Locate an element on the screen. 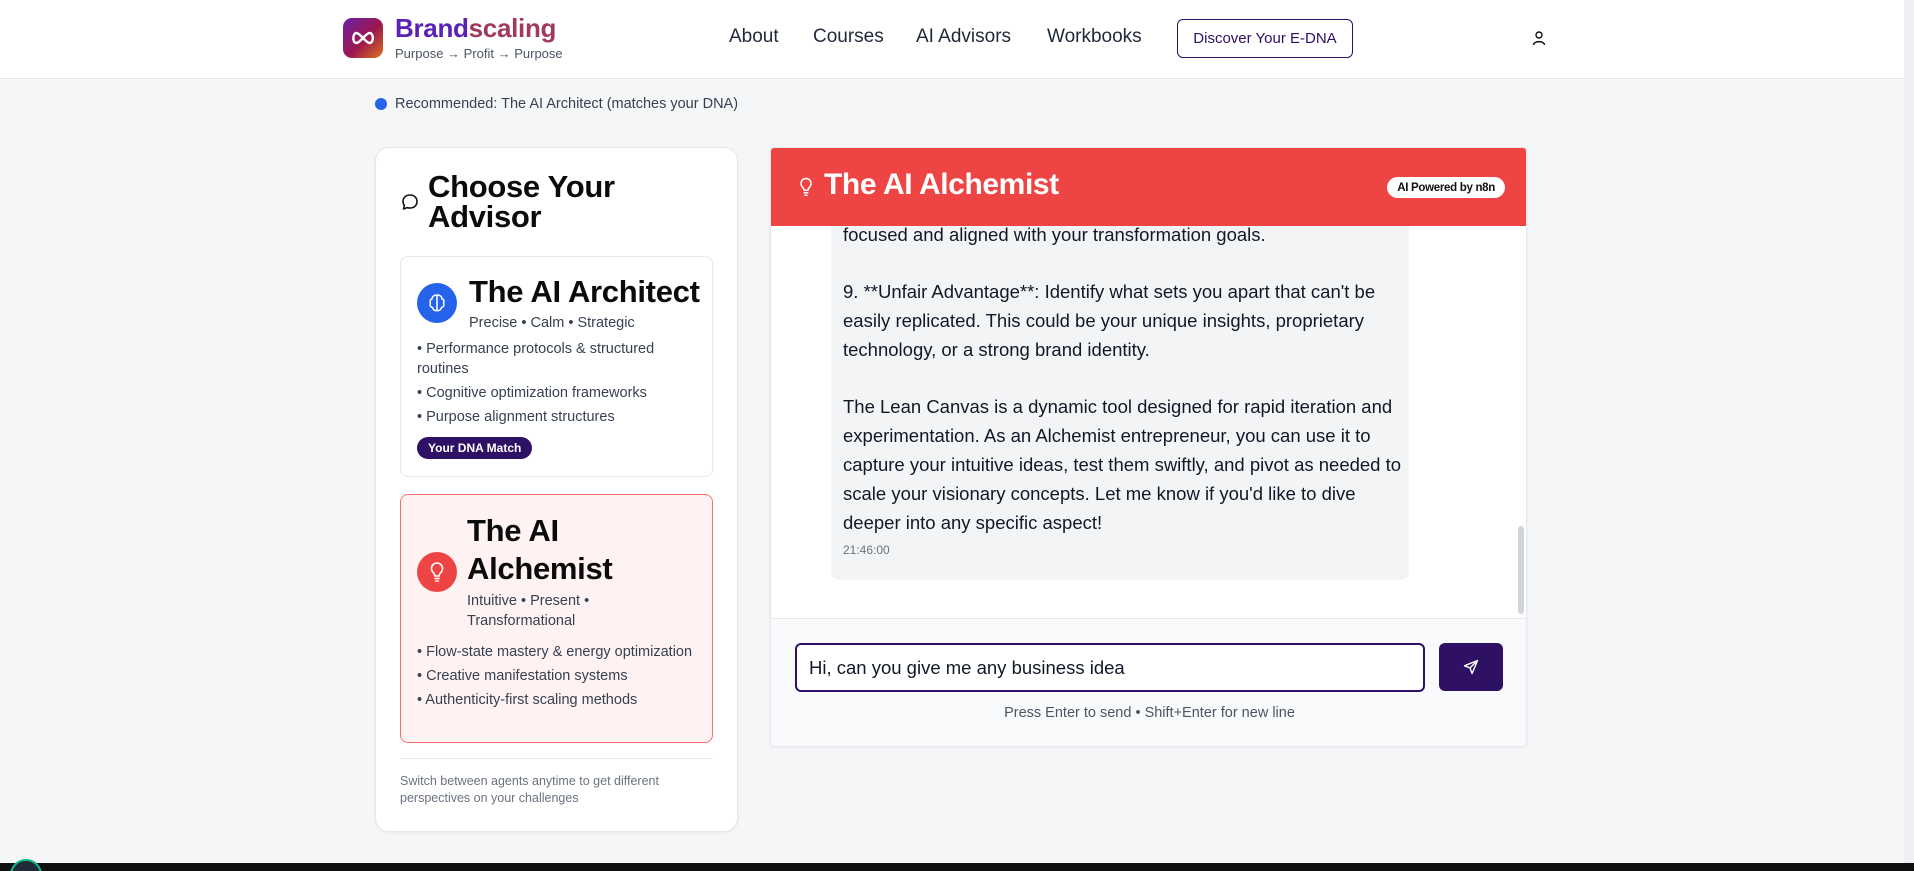  divider is located at coordinates (556, 758).